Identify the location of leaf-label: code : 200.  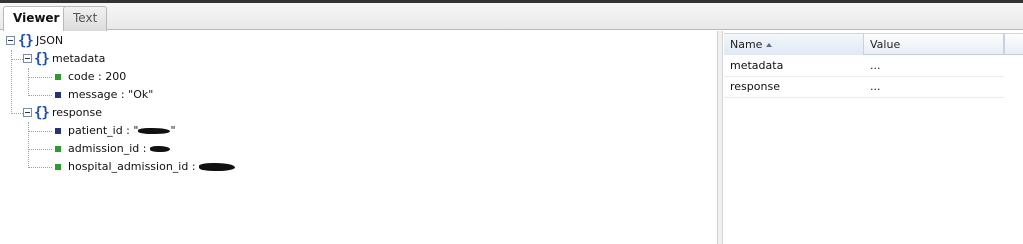
(97, 76).